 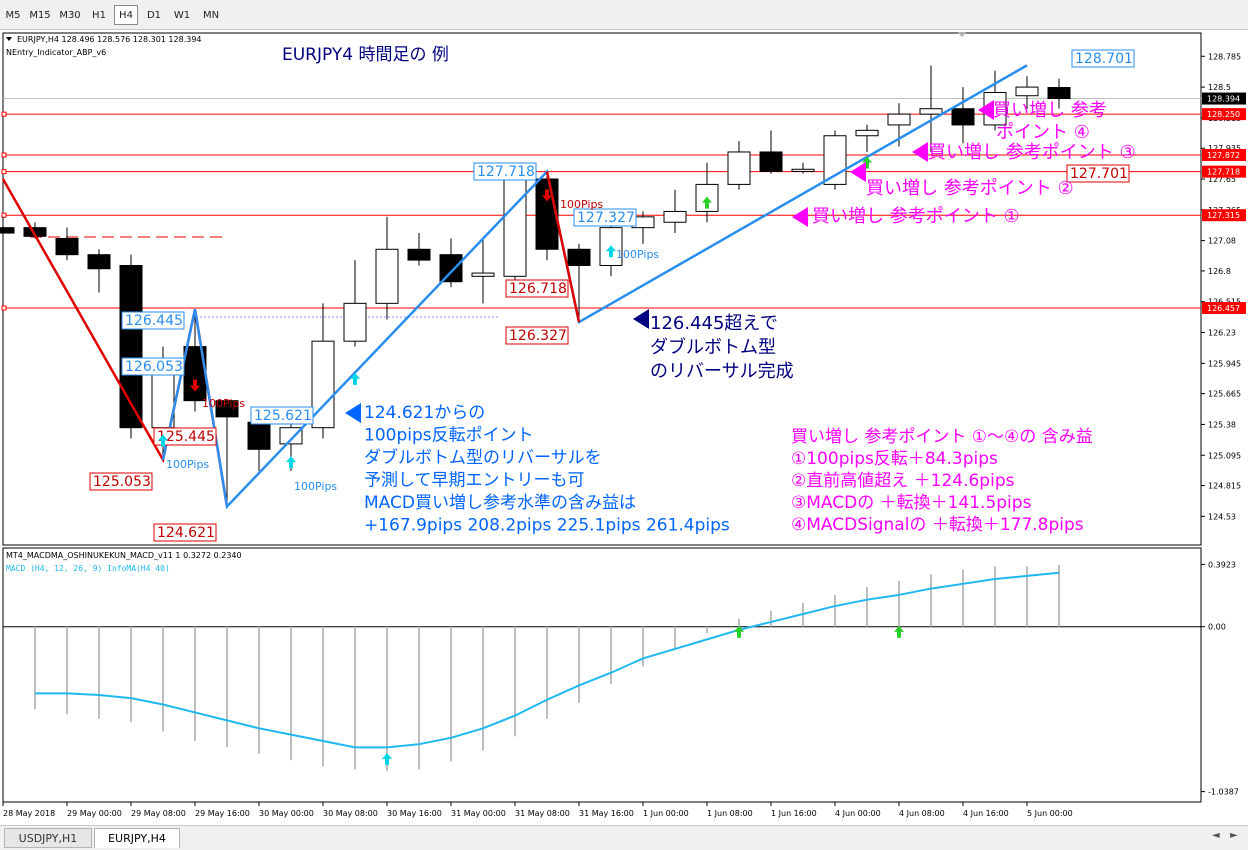 What do you see at coordinates (1217, 627) in the screenshot?
I see `macd-axis-label: 0.00` at bounding box center [1217, 627].